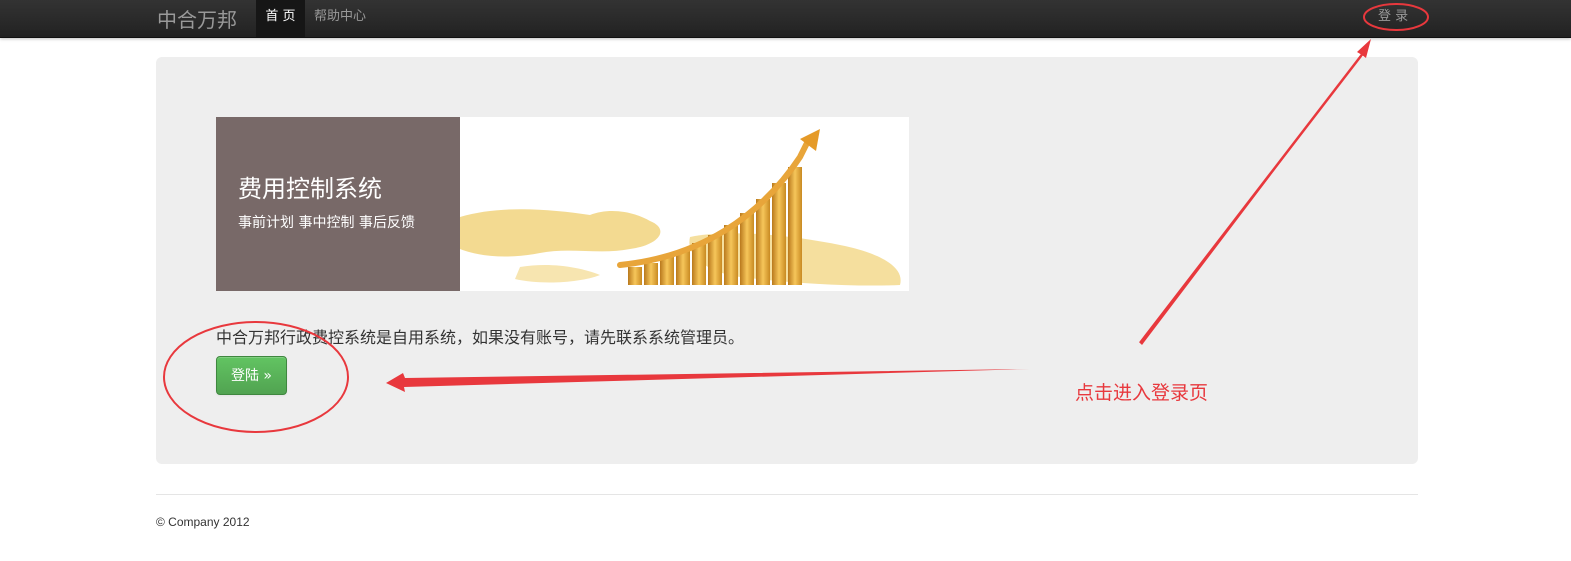  Describe the element at coordinates (1393, 18) in the screenshot. I see `nav-login-link: 登 录` at that location.